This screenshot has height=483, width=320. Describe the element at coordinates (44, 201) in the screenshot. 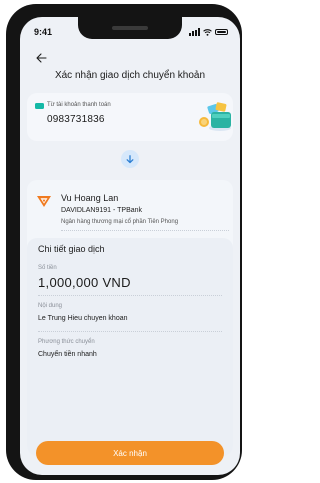

I see `tpbank-logo` at that location.